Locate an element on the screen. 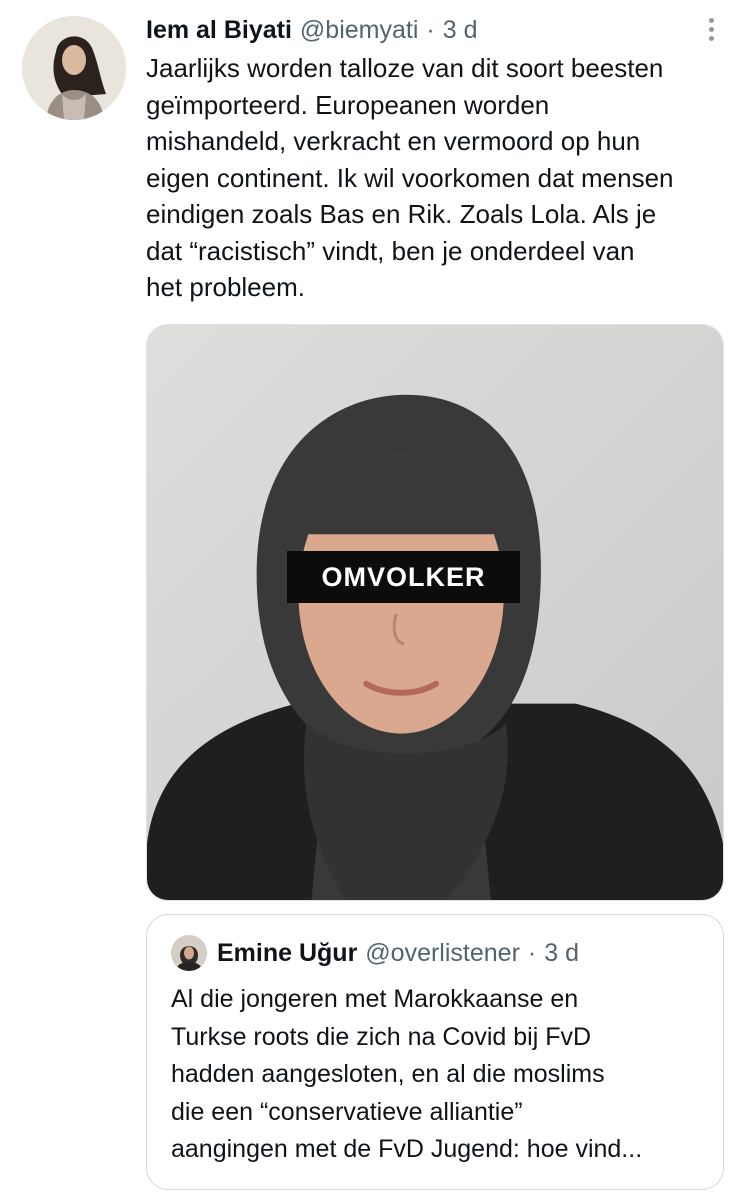  quoted-profile-photo is located at coordinates (189, 953).